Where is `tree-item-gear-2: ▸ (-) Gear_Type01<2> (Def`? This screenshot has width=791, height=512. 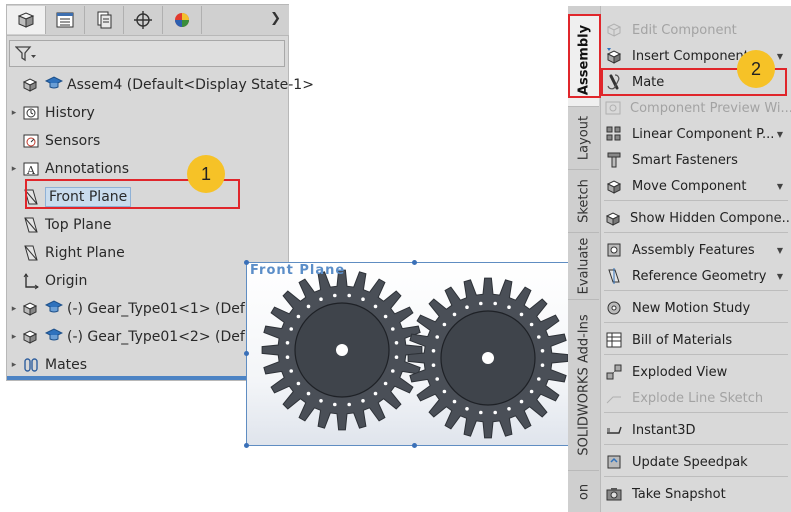 tree-item-gear-2: ▸ (-) Gear_Type01<2> (Def is located at coordinates (126, 337).